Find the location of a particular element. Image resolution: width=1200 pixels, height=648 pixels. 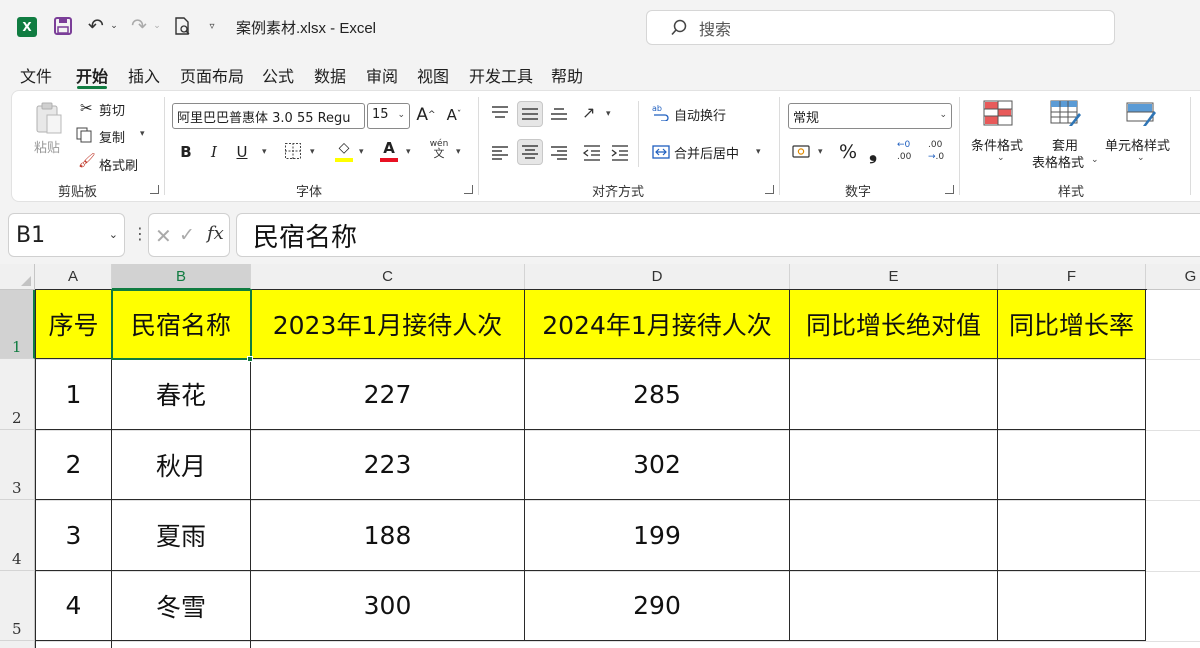

borders-icon is located at coordinates (293, 151).